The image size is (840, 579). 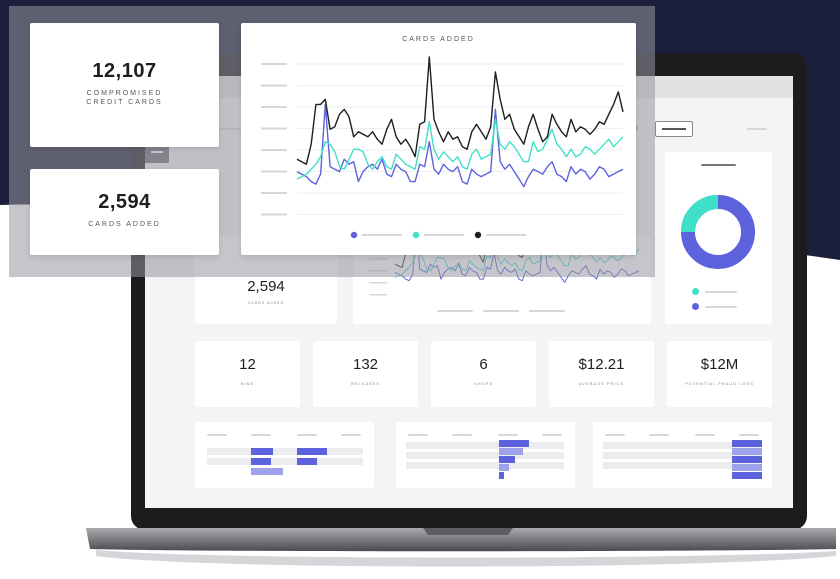 I want to click on compromised-cards-label-line1: COMPROMISED, so click(x=124, y=93).